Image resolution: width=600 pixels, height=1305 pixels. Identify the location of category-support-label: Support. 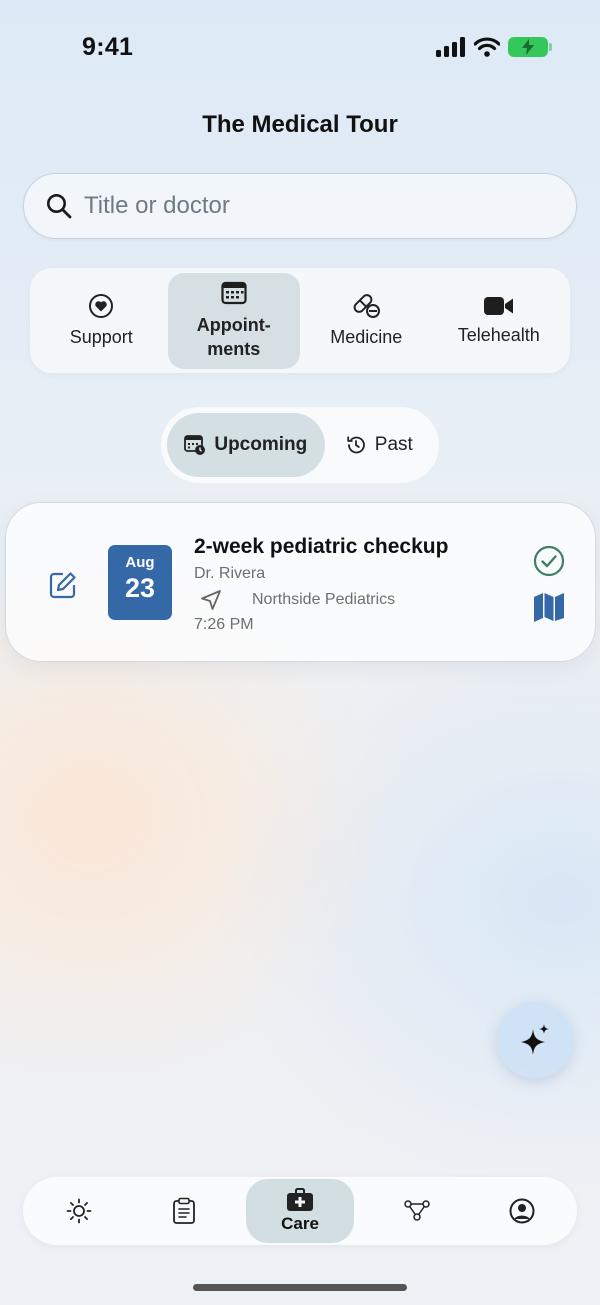
(101, 337).